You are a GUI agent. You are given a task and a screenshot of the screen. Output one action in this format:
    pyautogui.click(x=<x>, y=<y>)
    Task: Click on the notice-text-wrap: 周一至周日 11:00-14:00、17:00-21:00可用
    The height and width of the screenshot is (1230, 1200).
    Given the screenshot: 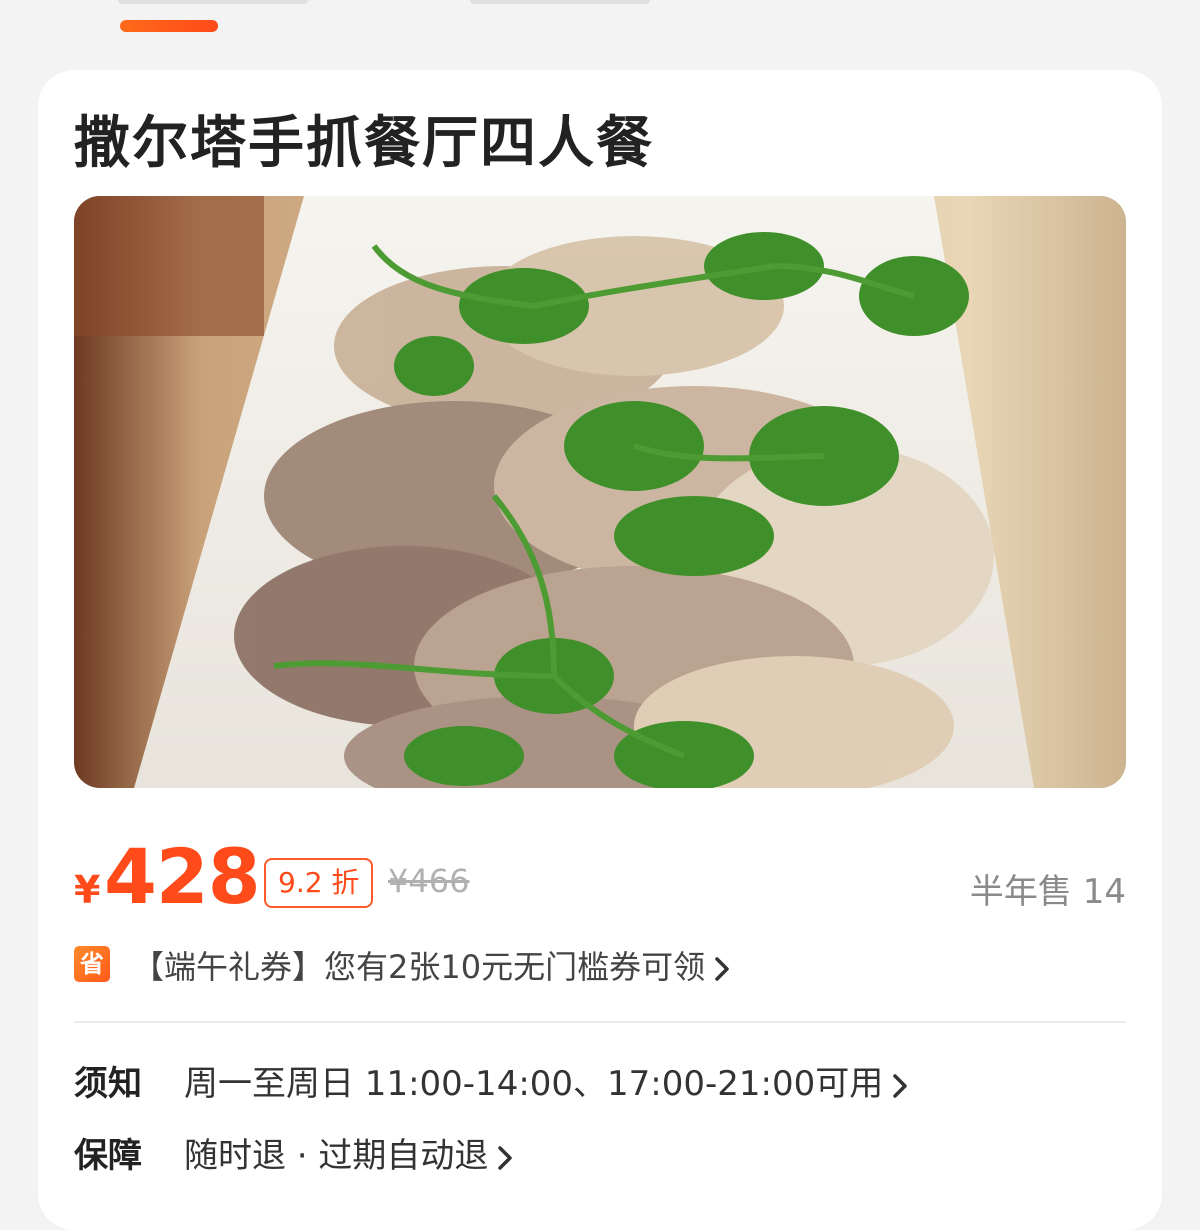 What is the action you would take?
    pyautogui.click(x=546, y=1080)
    